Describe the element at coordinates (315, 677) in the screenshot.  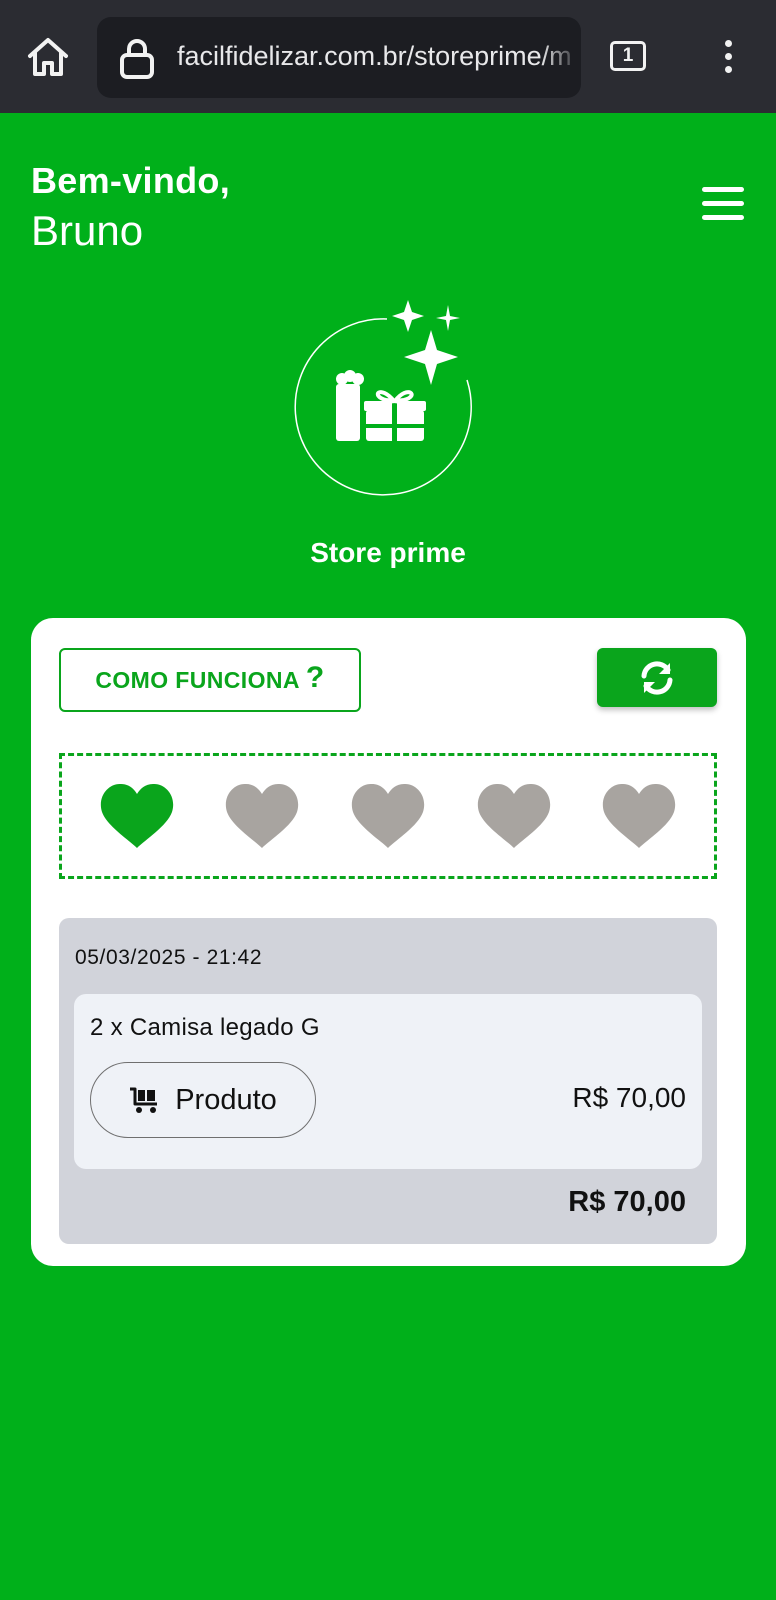
I see `question-mark-icon: ?` at that location.